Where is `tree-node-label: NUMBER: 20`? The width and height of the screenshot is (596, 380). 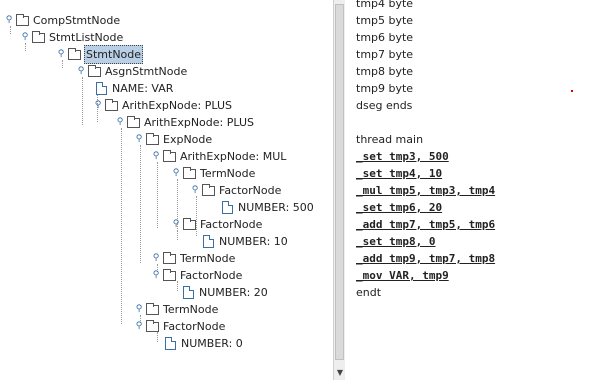 tree-node-label: NUMBER: 20 is located at coordinates (233, 292).